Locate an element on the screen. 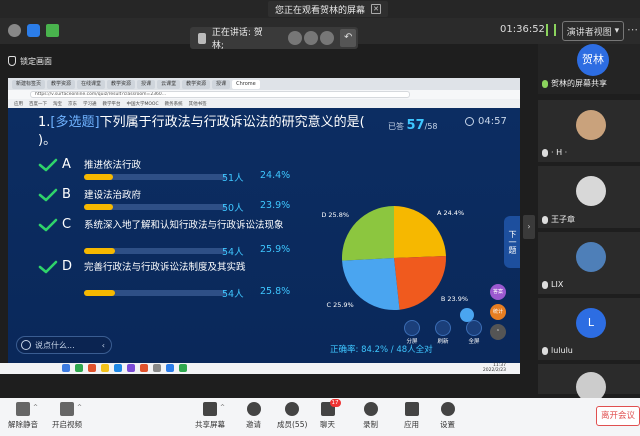 The width and height of the screenshot is (640, 436). comment-input: 说点什么... ‹ is located at coordinates (64, 345).